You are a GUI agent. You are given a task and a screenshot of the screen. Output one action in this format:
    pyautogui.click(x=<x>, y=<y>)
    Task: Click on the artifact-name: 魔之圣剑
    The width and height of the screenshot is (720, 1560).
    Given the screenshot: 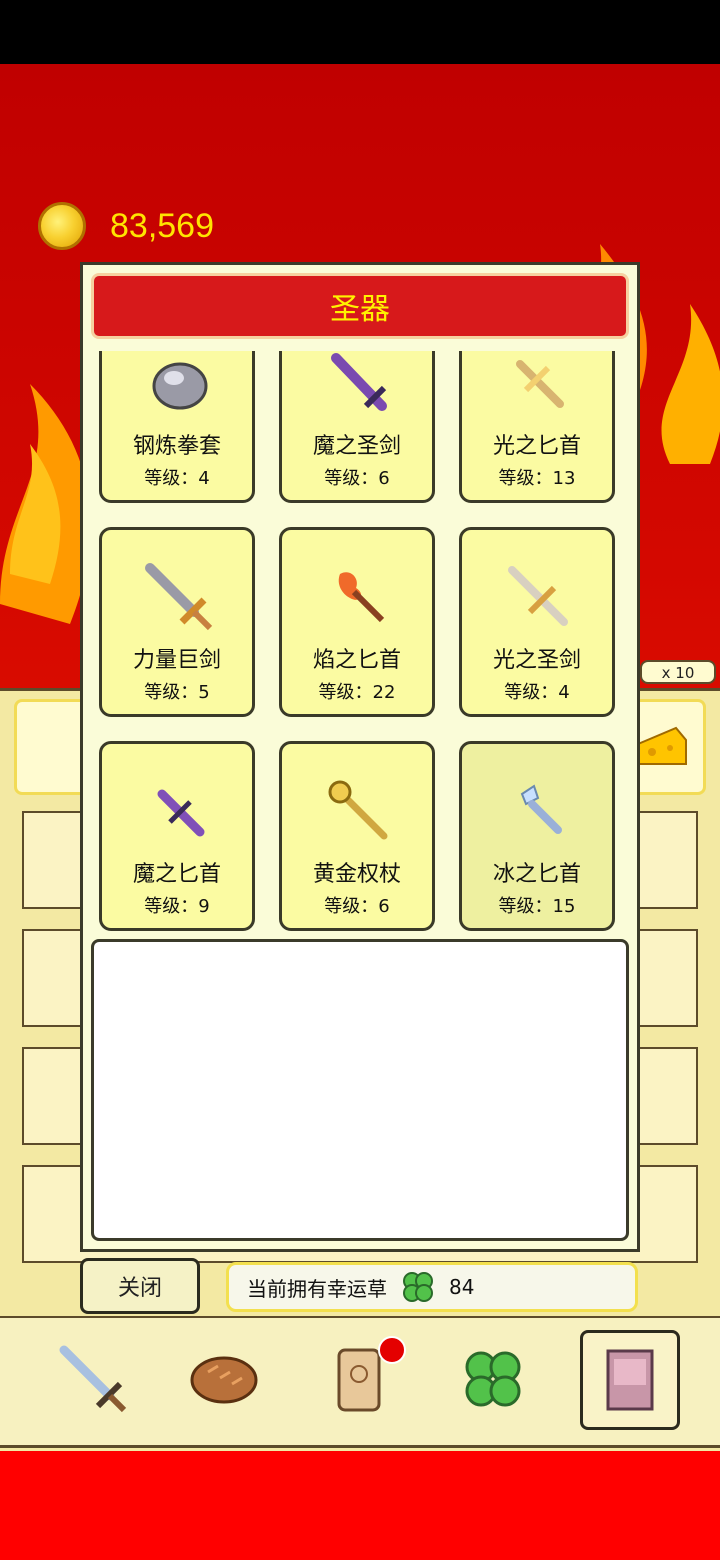 What is the action you would take?
    pyautogui.click(x=356, y=446)
    